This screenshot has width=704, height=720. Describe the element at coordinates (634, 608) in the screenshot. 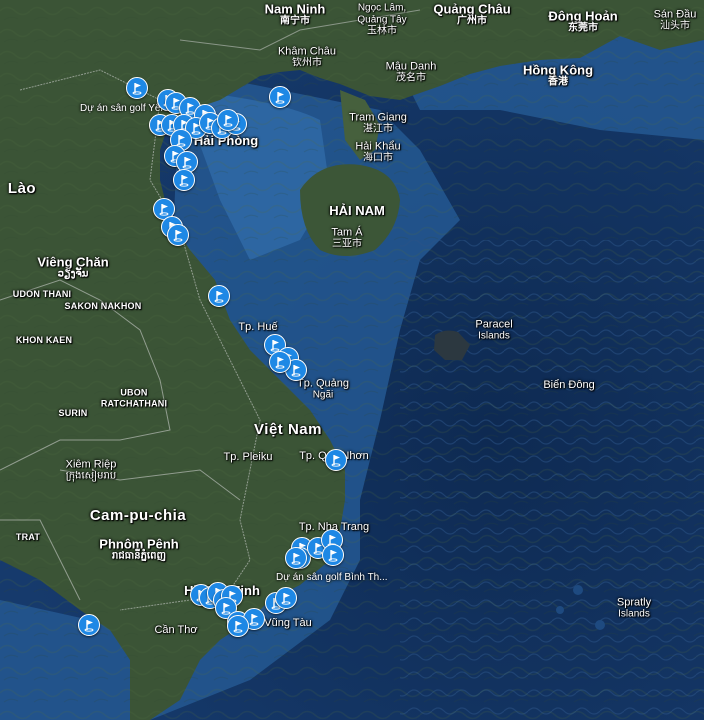

I see `label-spratly: Spratly Islands` at that location.